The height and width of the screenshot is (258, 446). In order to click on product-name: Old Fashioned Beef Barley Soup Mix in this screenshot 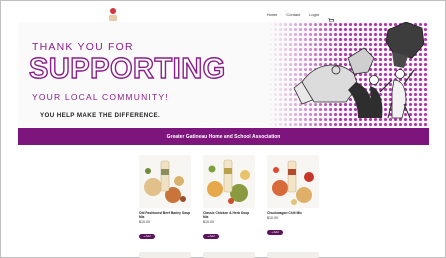, I will do `click(165, 215)`.